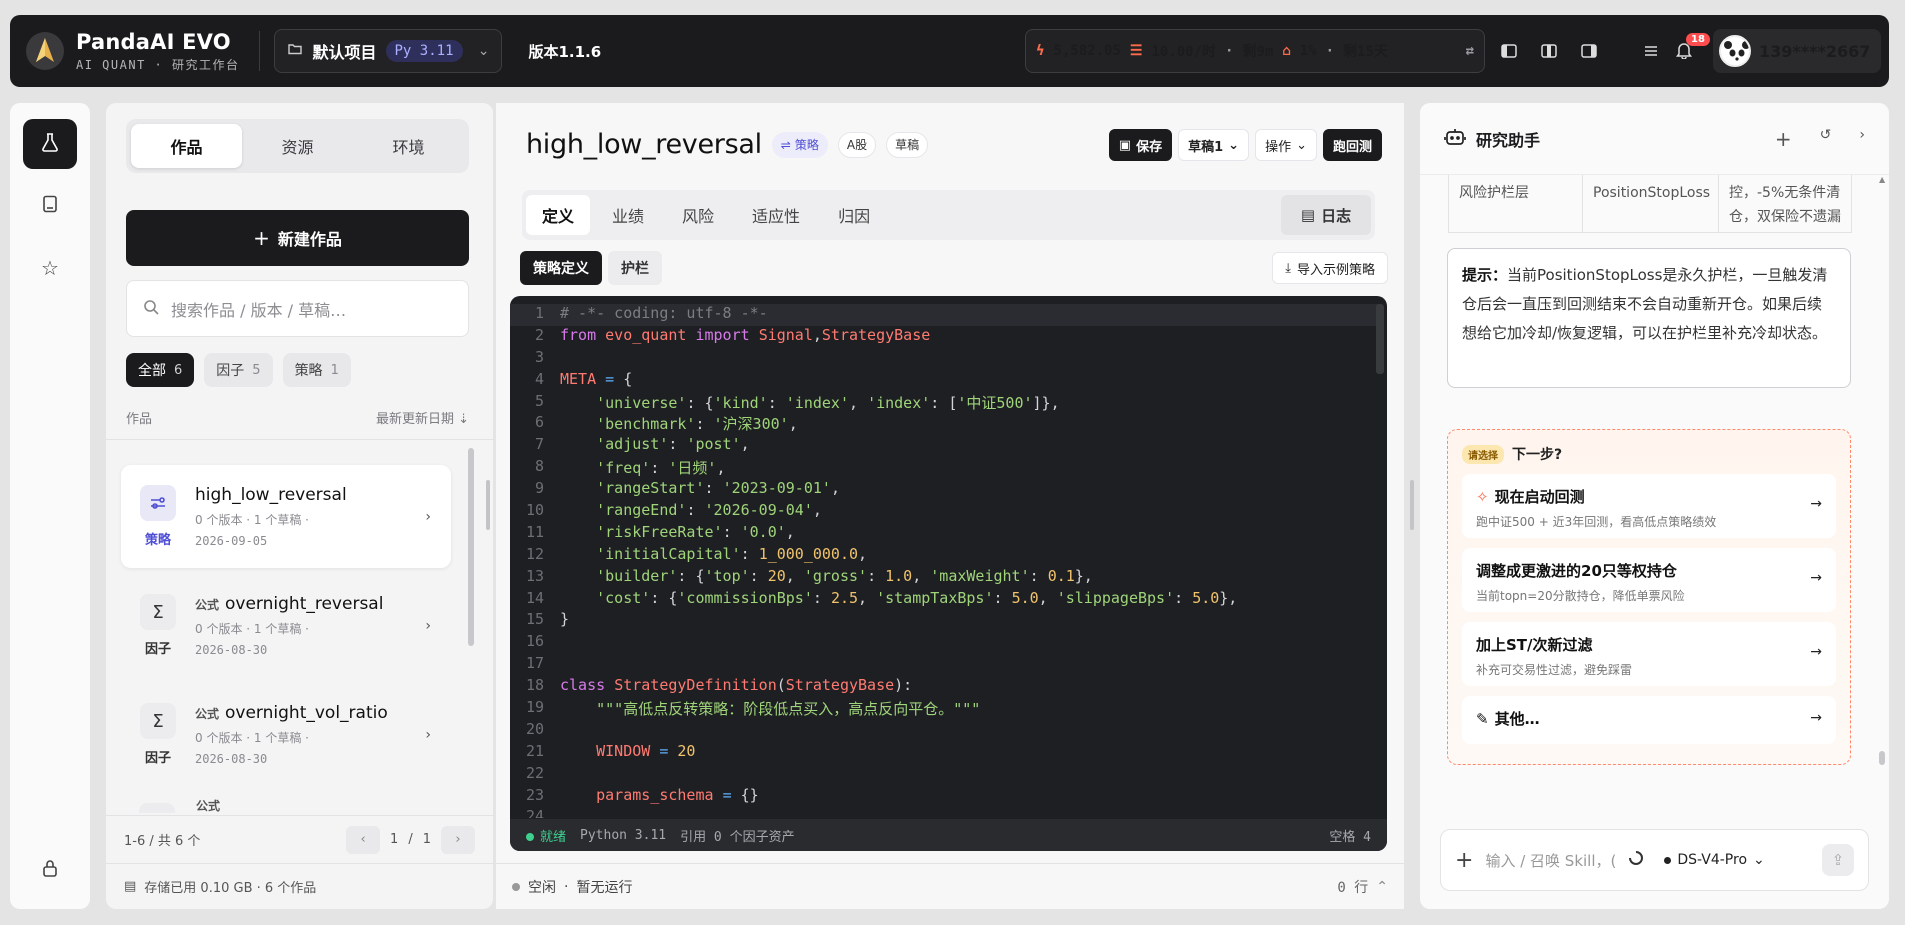 The height and width of the screenshot is (925, 1905). What do you see at coordinates (945, 512) in the screenshot?
I see `code-line: 10 'rangeEnd': '2026-09-04',` at bounding box center [945, 512].